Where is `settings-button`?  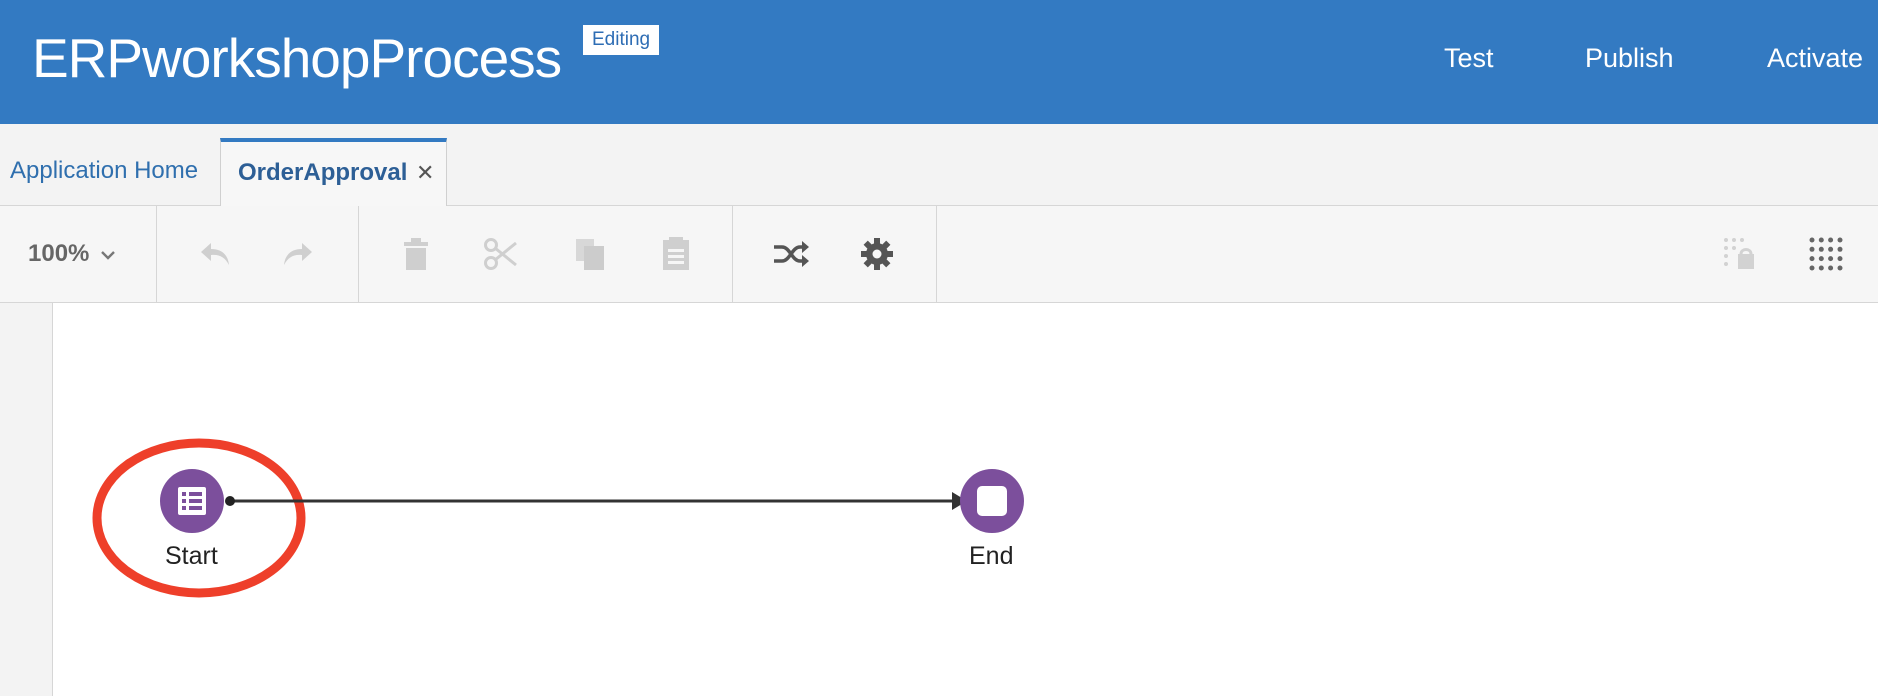
settings-button is located at coordinates (877, 254).